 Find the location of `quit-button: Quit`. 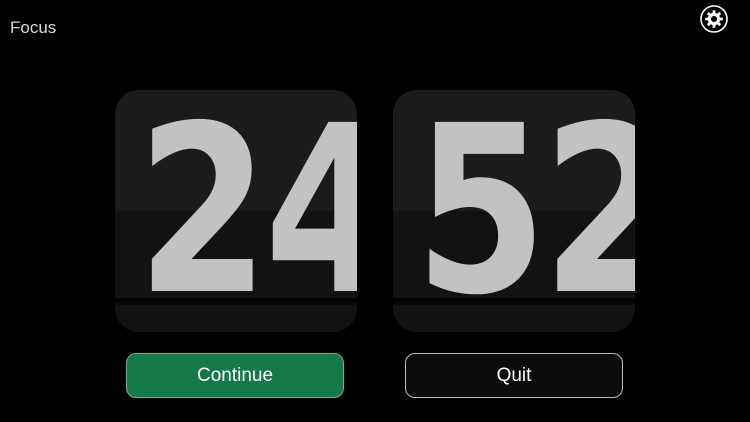

quit-button: Quit is located at coordinates (514, 375).